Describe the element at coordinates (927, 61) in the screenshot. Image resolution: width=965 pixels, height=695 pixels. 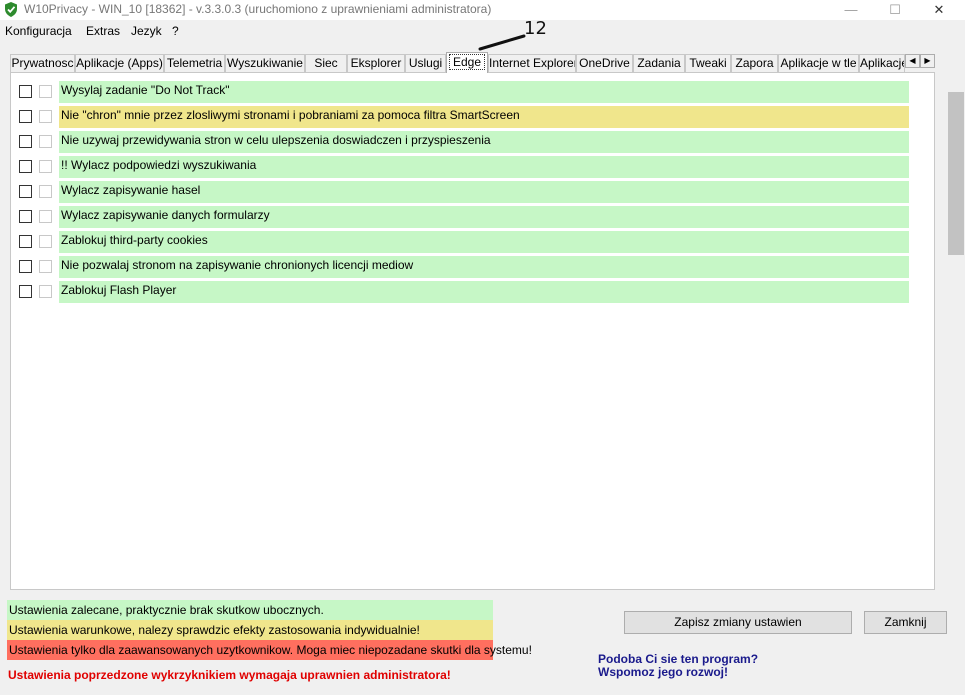
I see `tab-scroll-right-button: ▶` at that location.